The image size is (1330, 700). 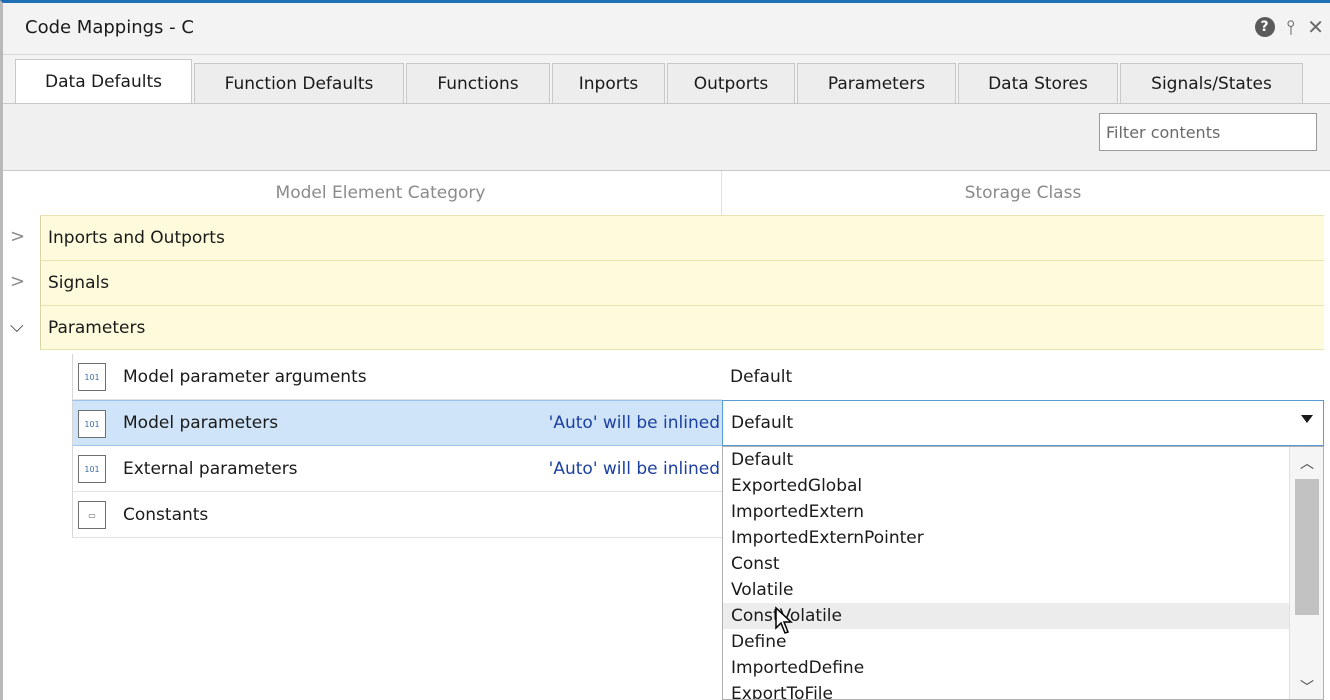 What do you see at coordinates (682, 282) in the screenshot?
I see `group-signals: Signals` at bounding box center [682, 282].